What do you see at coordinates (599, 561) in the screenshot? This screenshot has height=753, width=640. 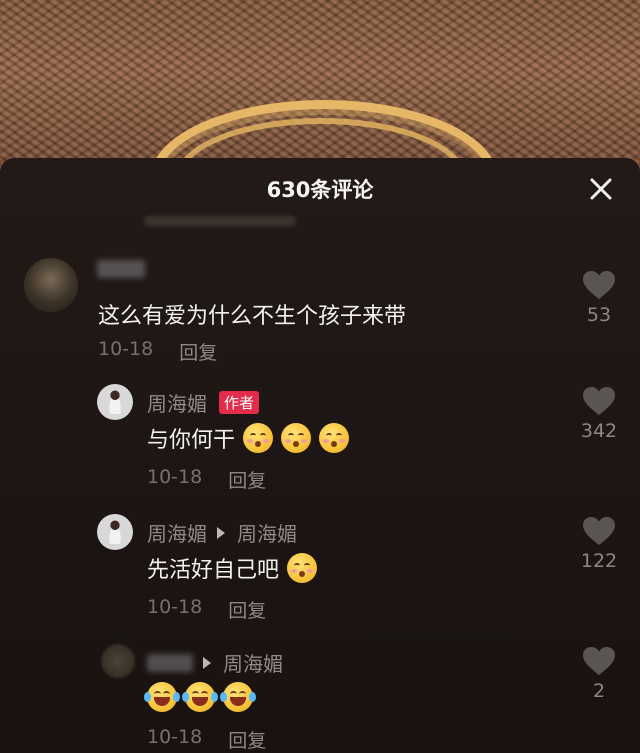 I see `like-count: 122` at bounding box center [599, 561].